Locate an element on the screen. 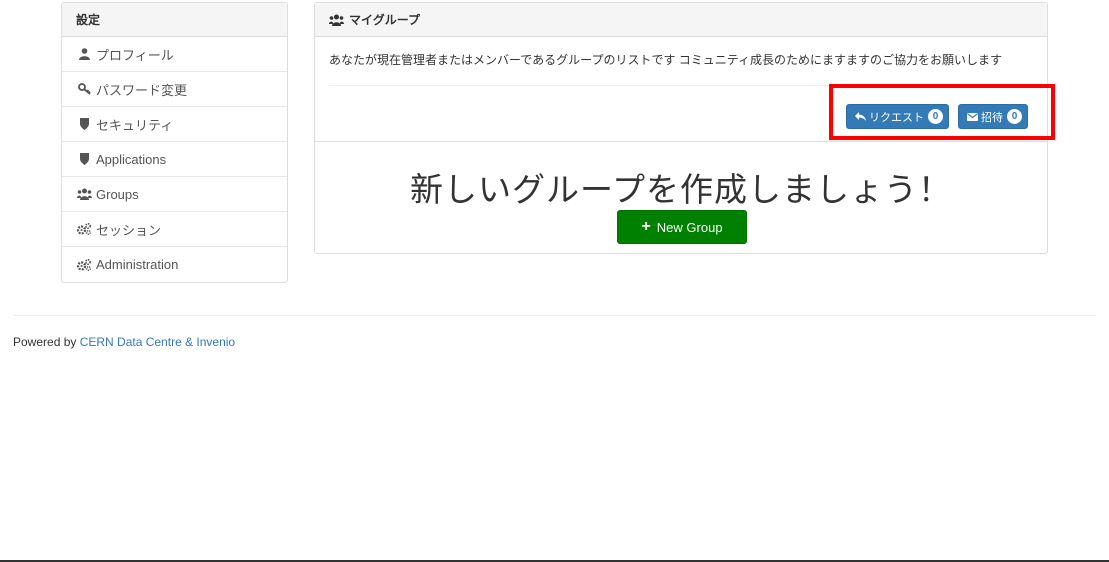 This screenshot has width=1109, height=562. sidebar-item-applications: Applications is located at coordinates (174, 159).